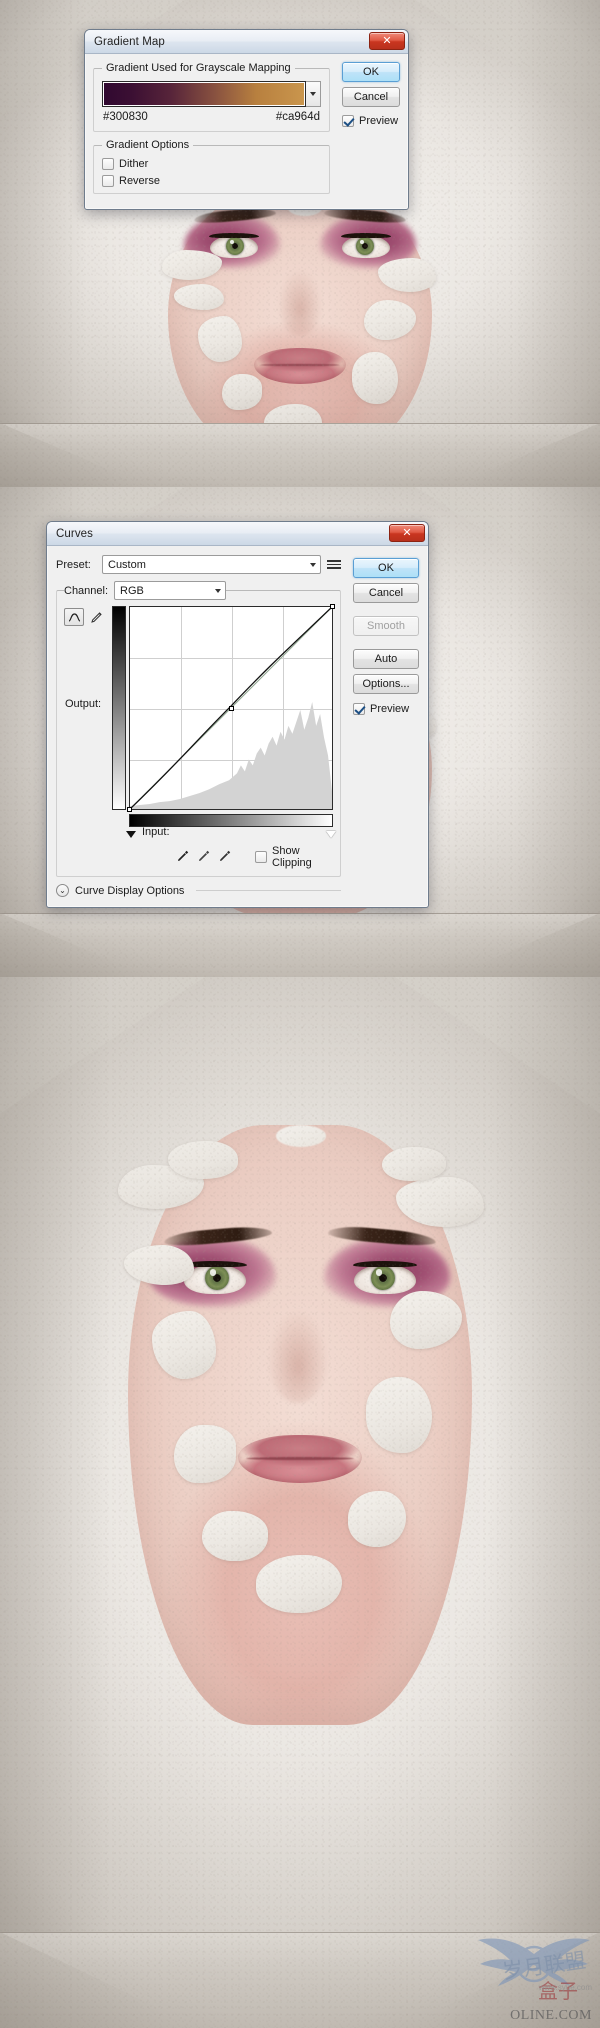 This screenshot has height=2028, width=600. I want to click on black-eyedropper-icon, so click(183, 857).